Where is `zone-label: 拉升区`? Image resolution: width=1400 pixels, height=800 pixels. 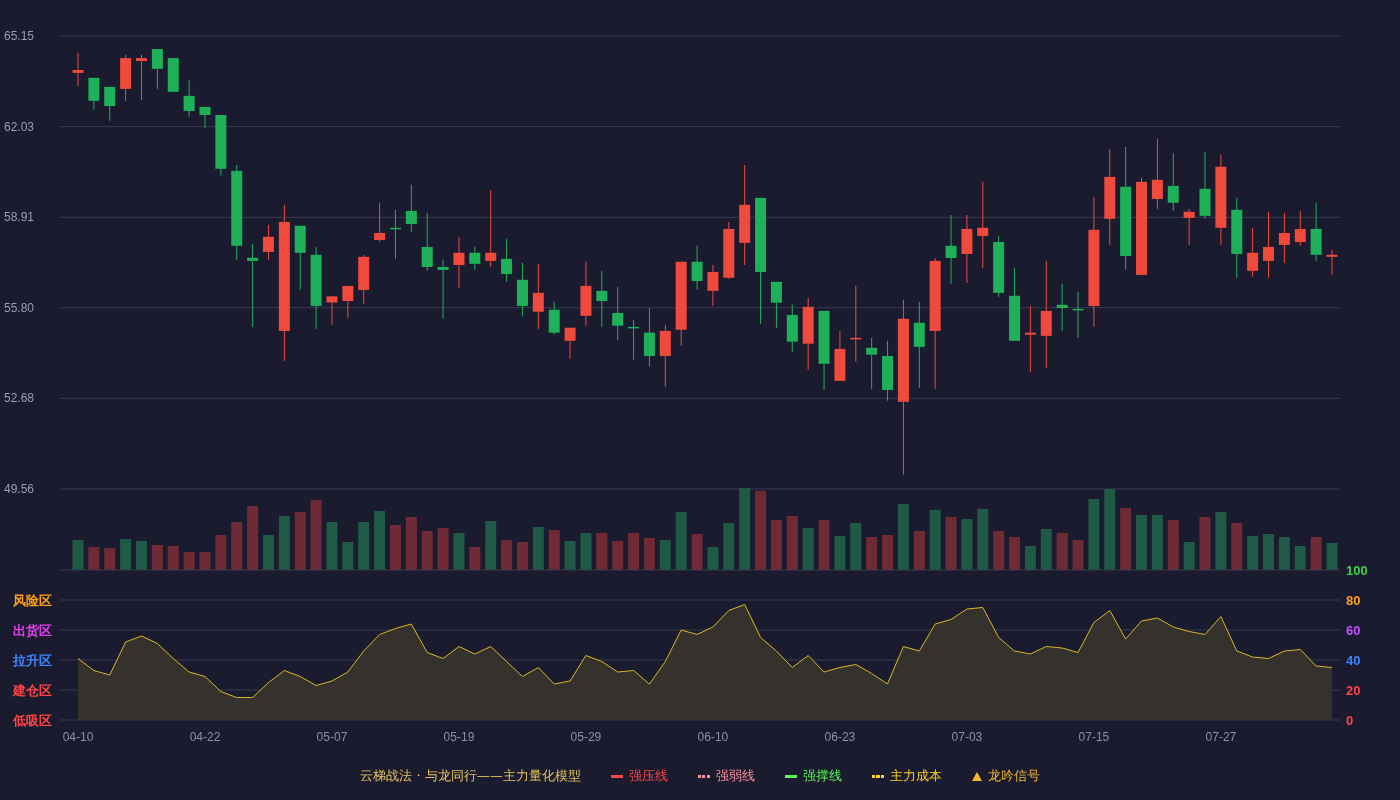
zone-label: 拉升区 is located at coordinates (32, 660).